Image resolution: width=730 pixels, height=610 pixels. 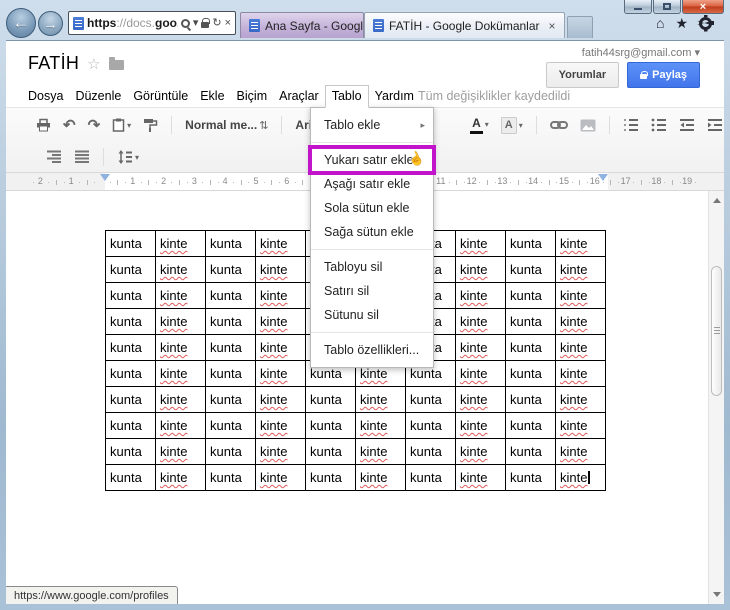 I want to click on insert-link-button, so click(x=559, y=125).